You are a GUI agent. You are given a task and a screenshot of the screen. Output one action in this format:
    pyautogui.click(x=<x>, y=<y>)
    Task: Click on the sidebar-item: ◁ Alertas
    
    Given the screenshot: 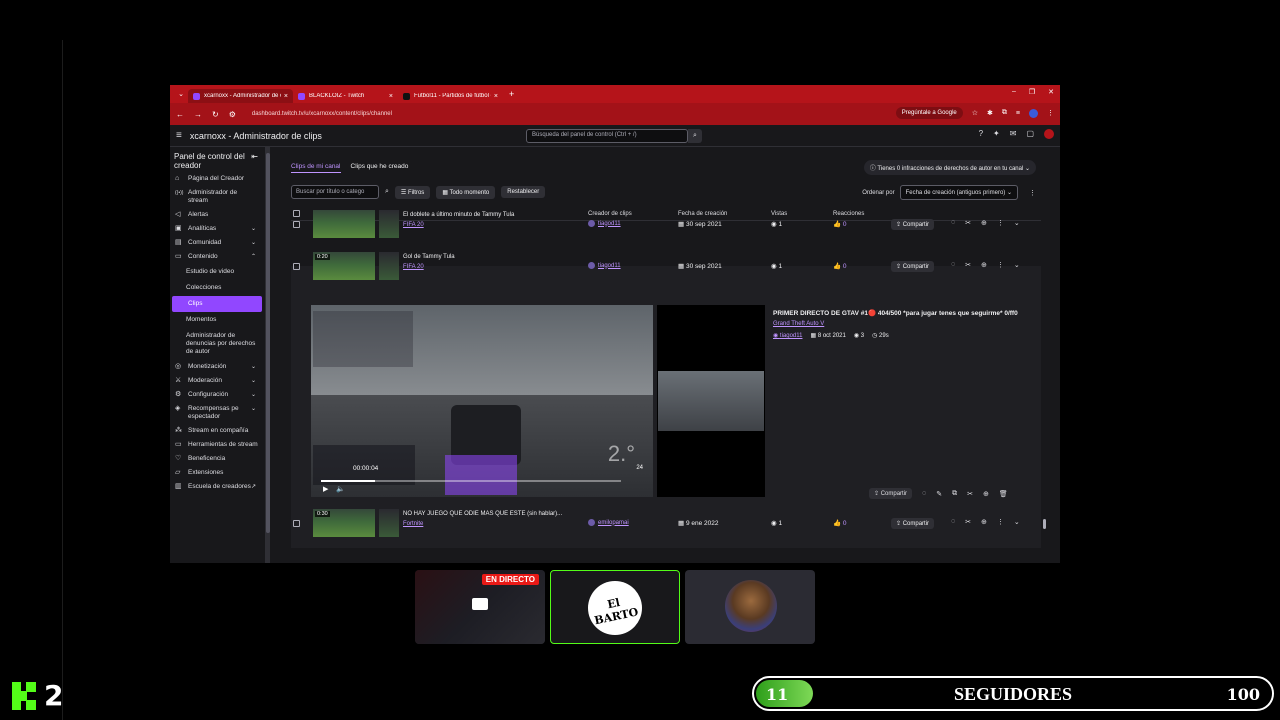 What is the action you would take?
    pyautogui.click(x=216, y=215)
    